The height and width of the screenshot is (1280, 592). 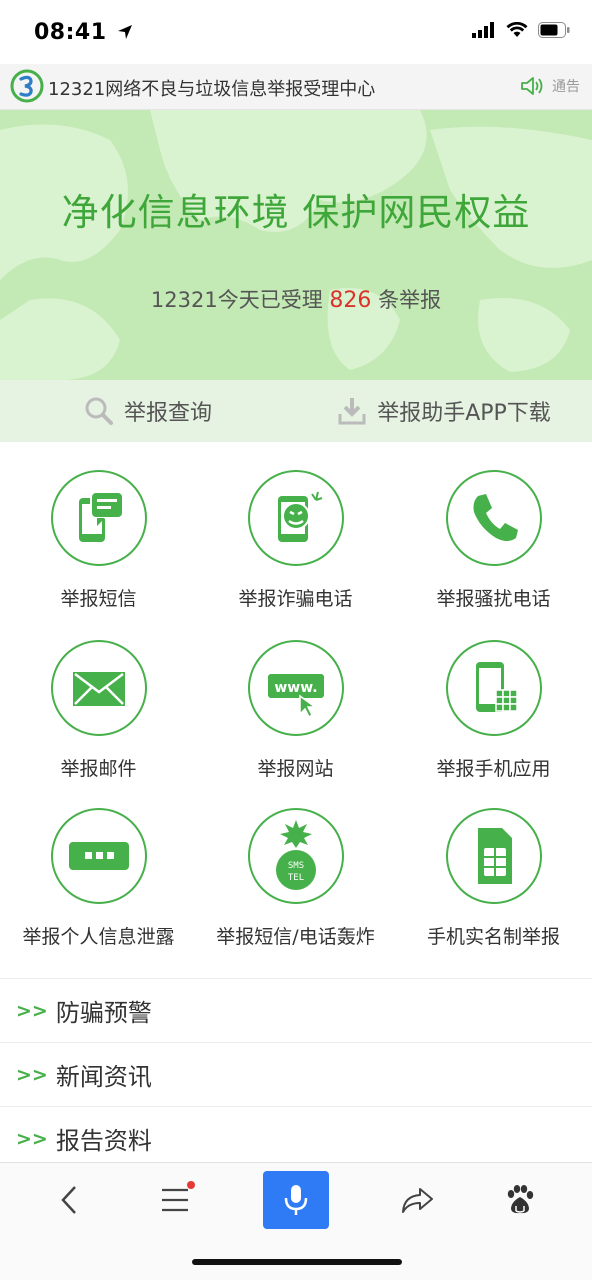 I want to click on grid-item-bombing: SMS TEL 举报短信/电话轰炸, so click(x=295, y=878).